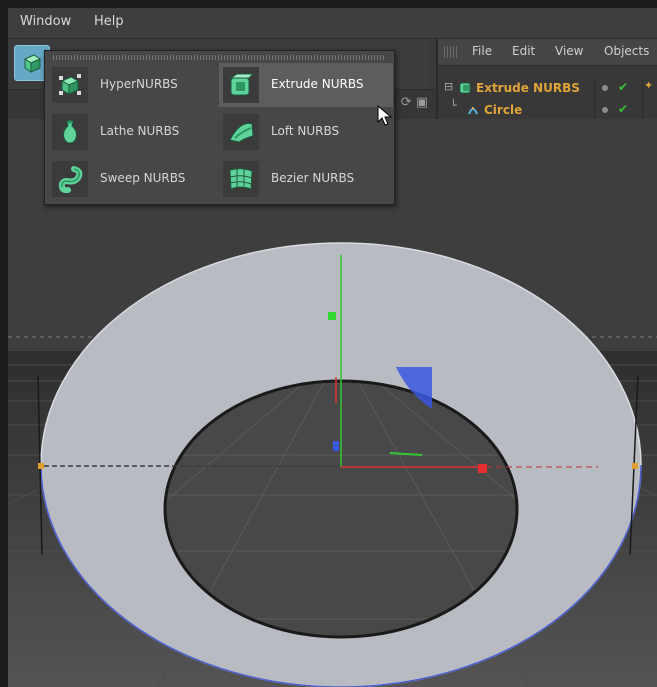 The image size is (657, 687). I want to click on spline-point-right, so click(635, 466).